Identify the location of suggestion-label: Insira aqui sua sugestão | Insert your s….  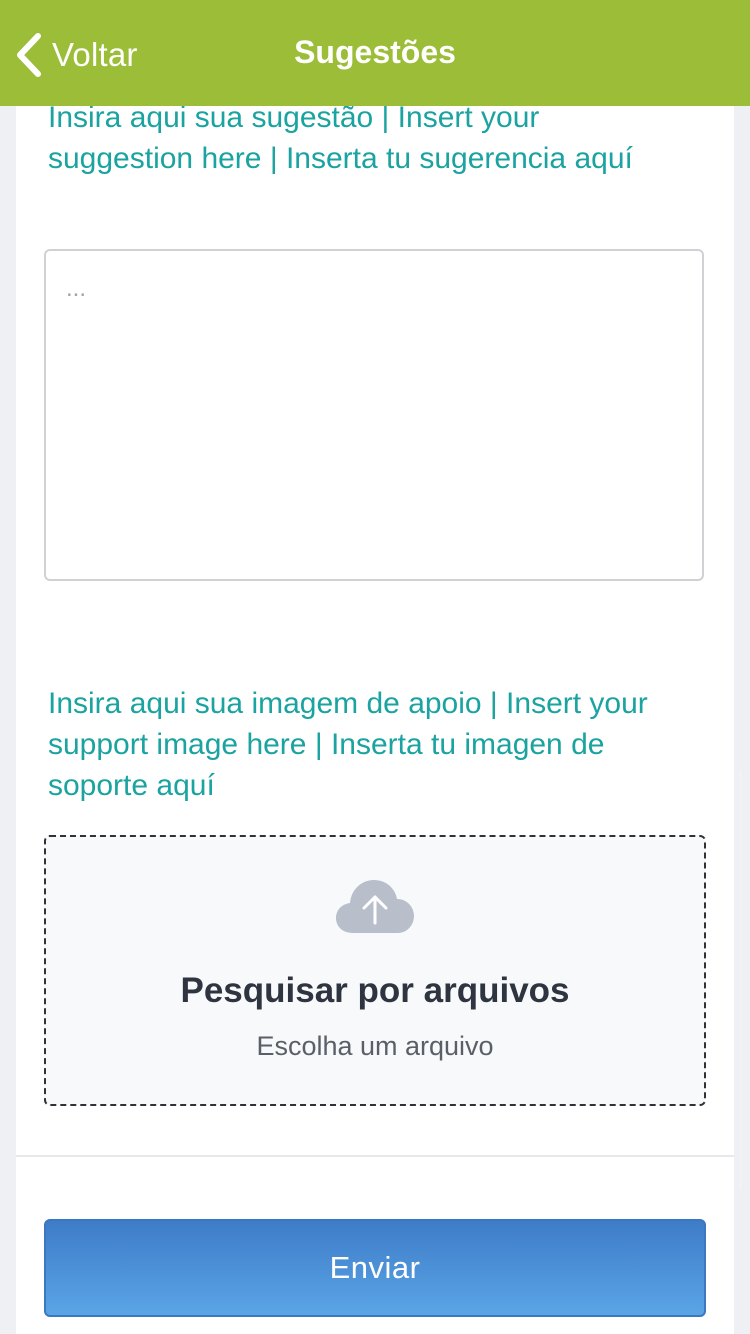
(340, 138).